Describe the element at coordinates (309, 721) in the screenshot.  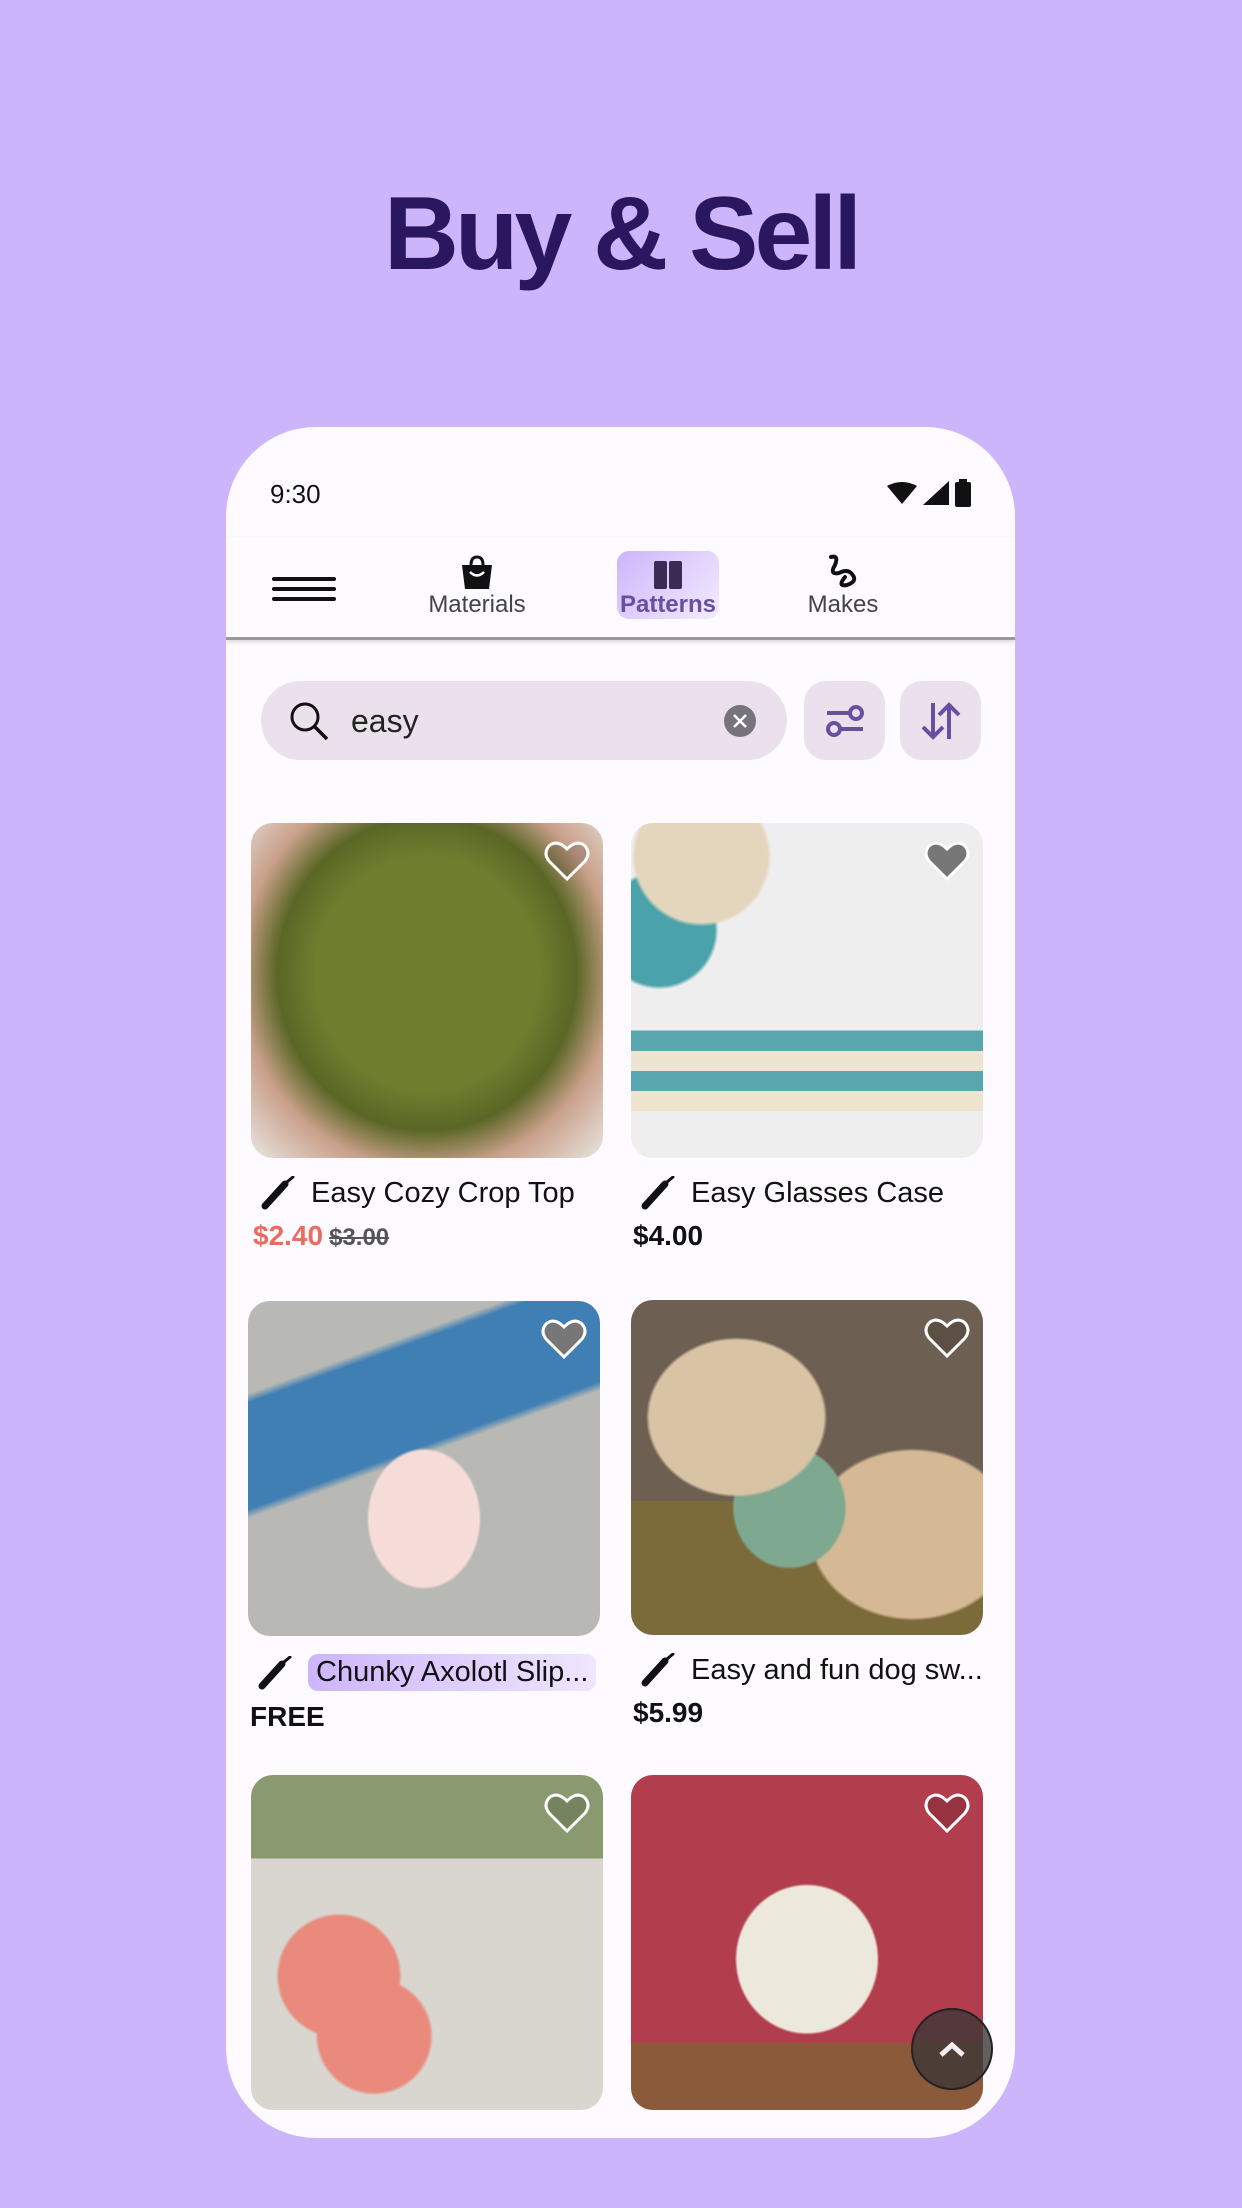
I see `search-icon` at that location.